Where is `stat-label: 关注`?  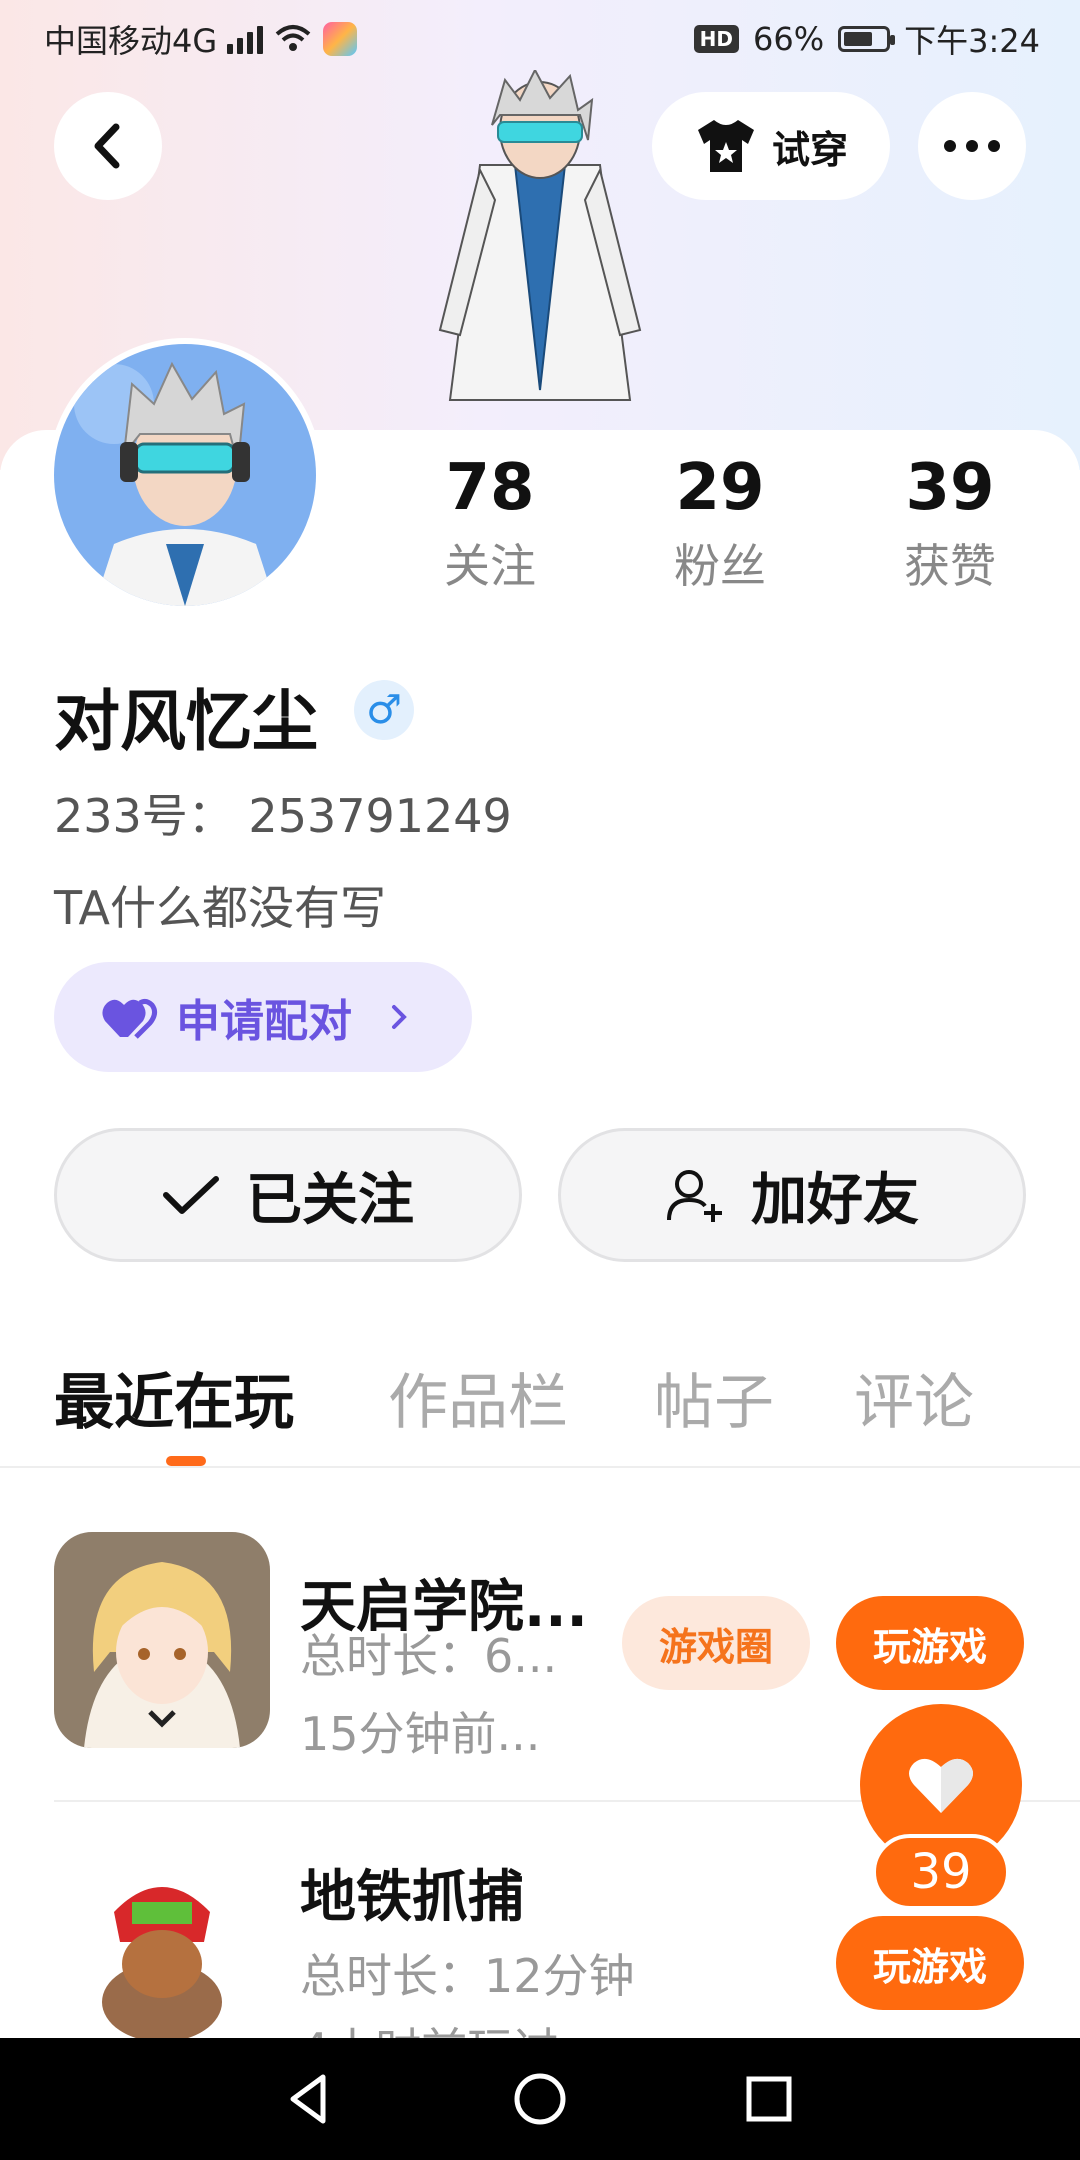
stat-label: 关注 is located at coordinates (490, 566).